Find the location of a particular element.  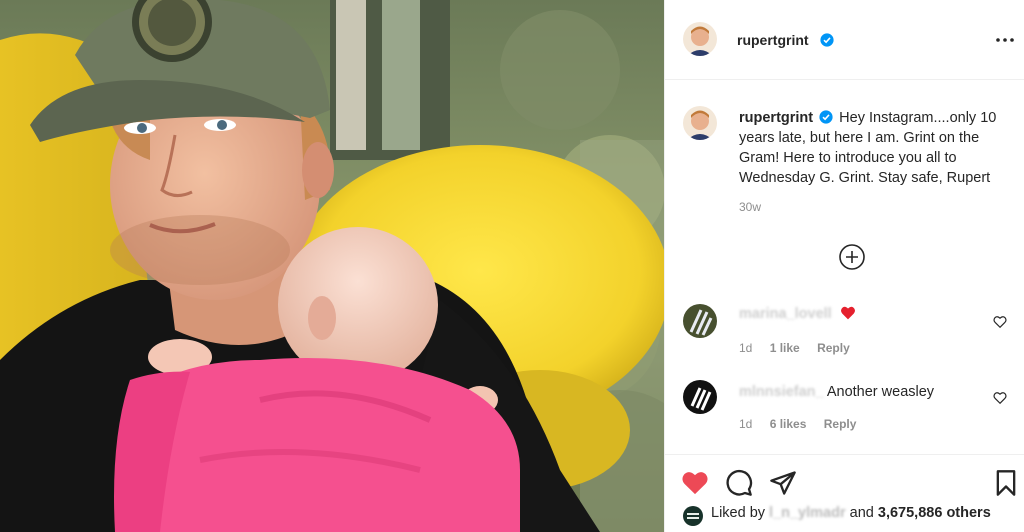

bookmark-icon is located at coordinates (1006, 483).